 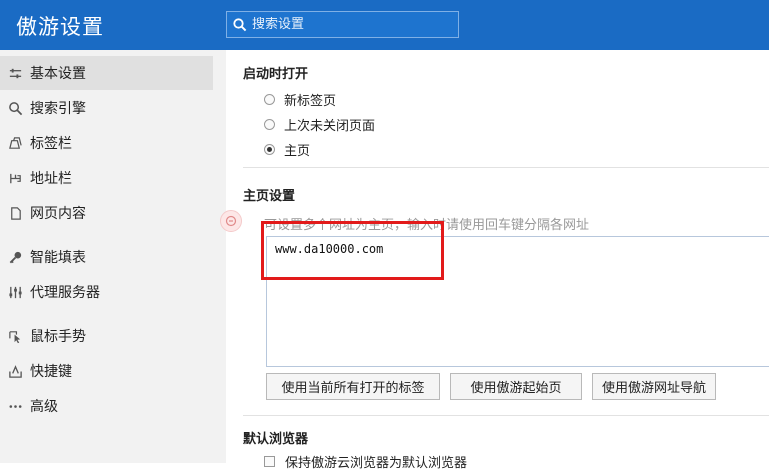 I want to click on startup-section-title: 启动时打开, so click(x=276, y=74).